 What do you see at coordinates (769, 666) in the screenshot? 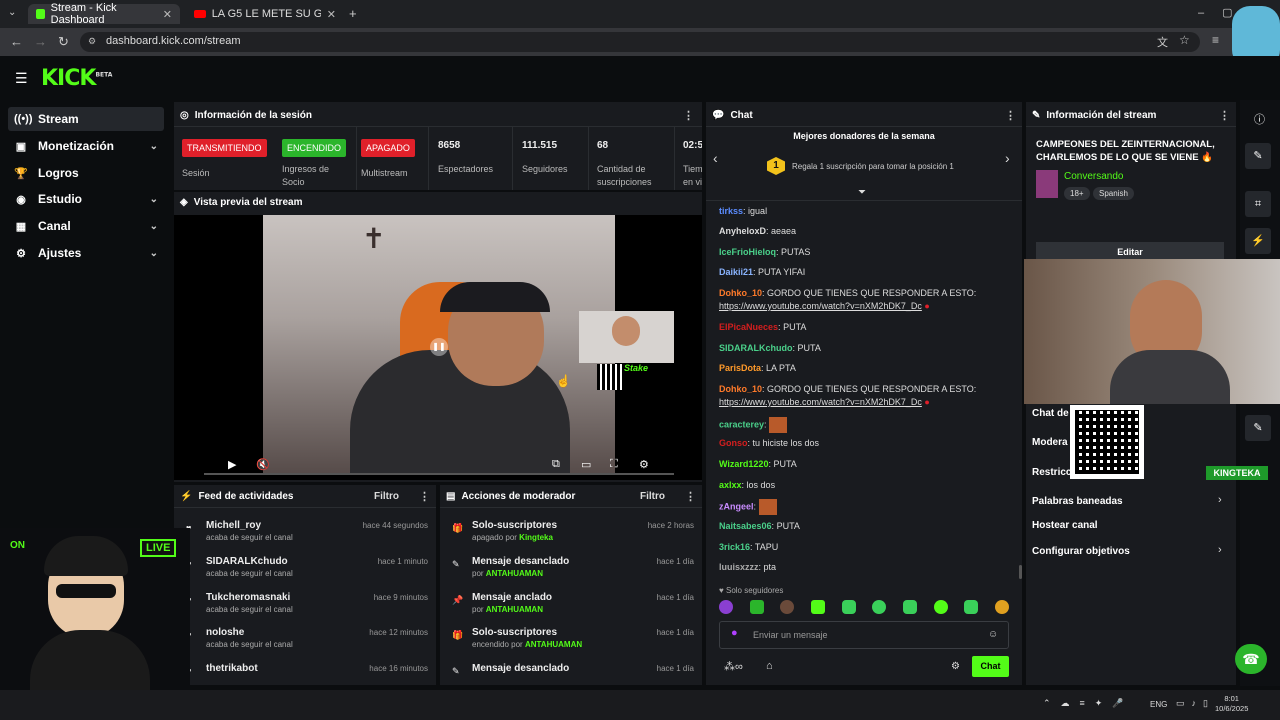
I see `gift-icon: ⌂` at bounding box center [769, 666].